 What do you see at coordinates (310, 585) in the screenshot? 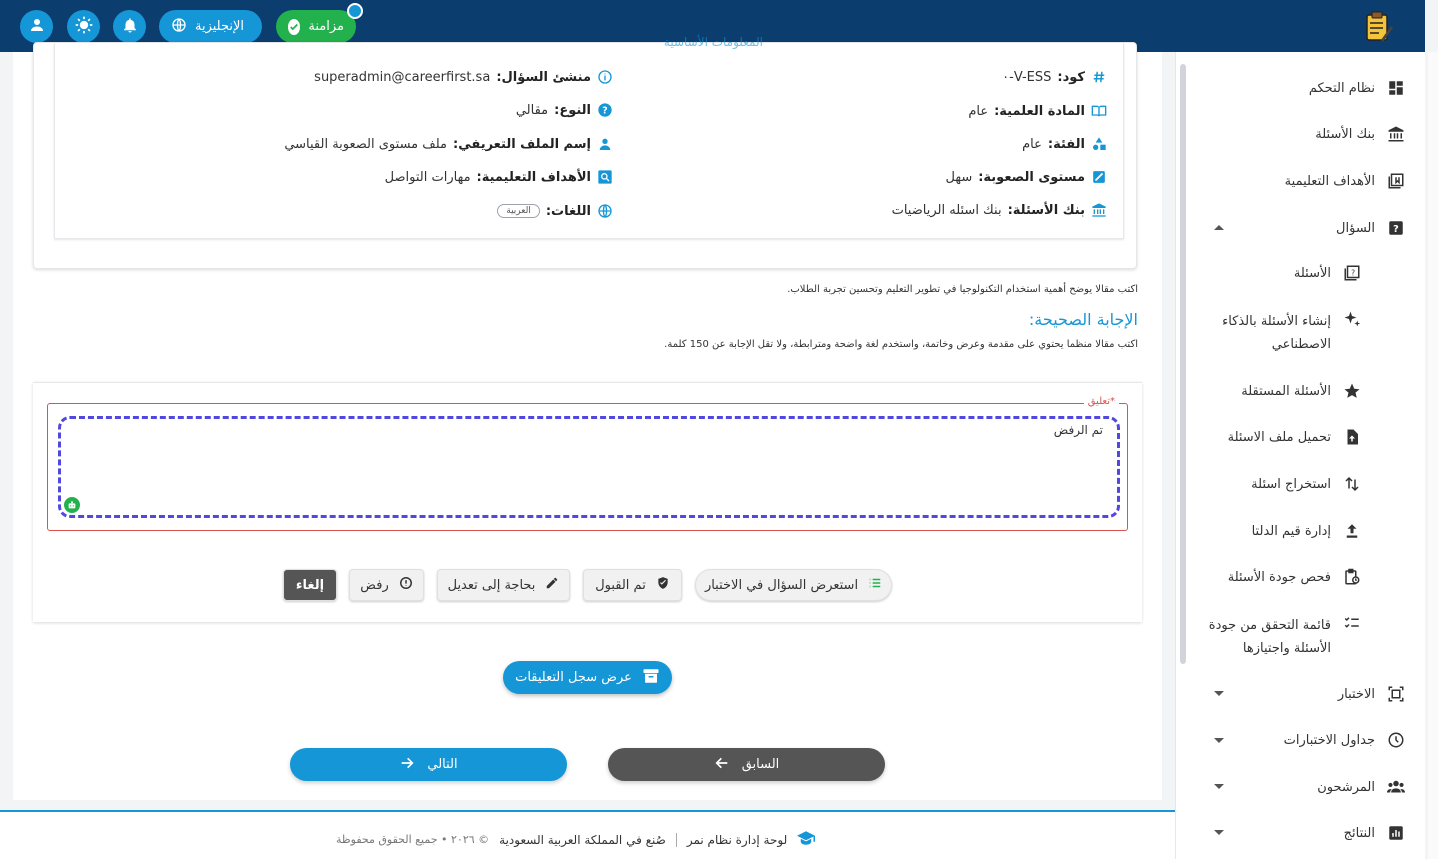
I see `cancel-button: إلغاء` at bounding box center [310, 585].